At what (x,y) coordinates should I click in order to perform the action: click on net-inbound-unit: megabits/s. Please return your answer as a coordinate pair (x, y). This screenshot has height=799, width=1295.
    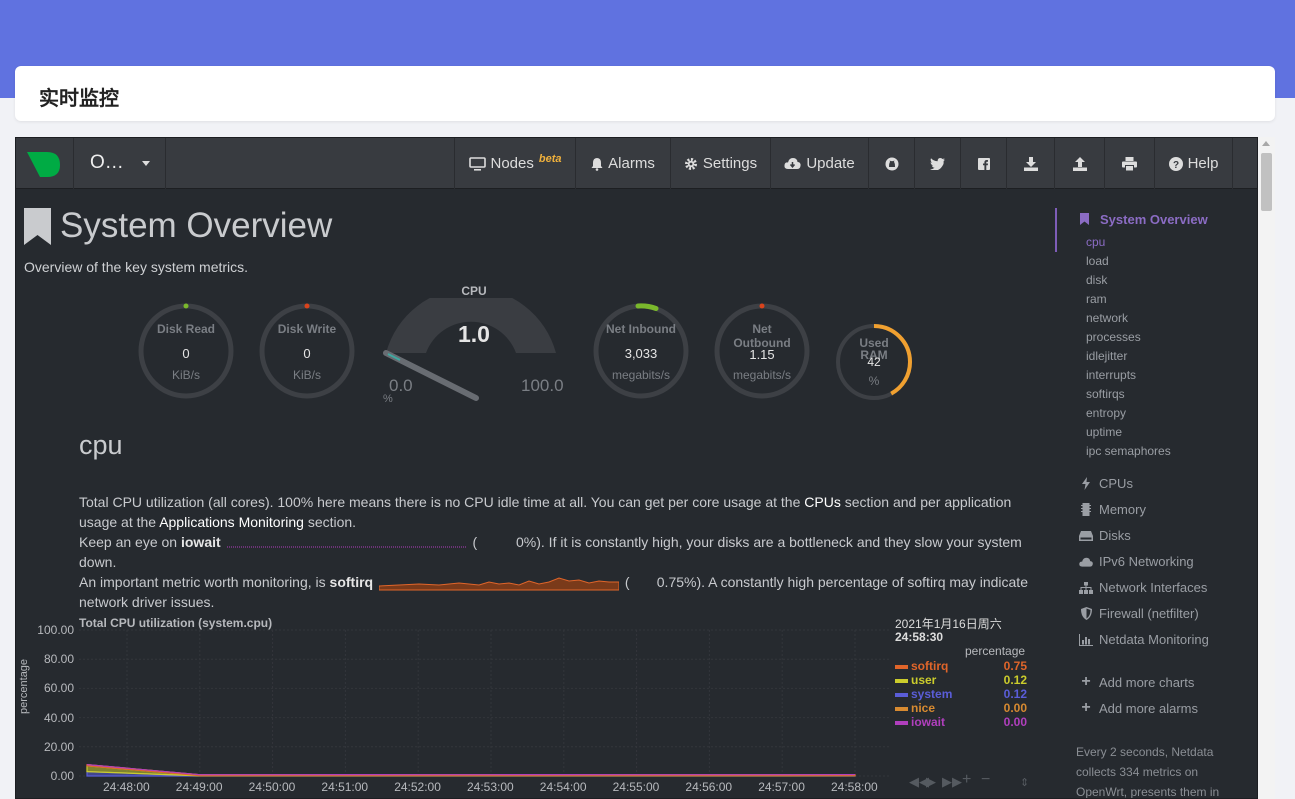
    Looking at the image, I should click on (641, 375).